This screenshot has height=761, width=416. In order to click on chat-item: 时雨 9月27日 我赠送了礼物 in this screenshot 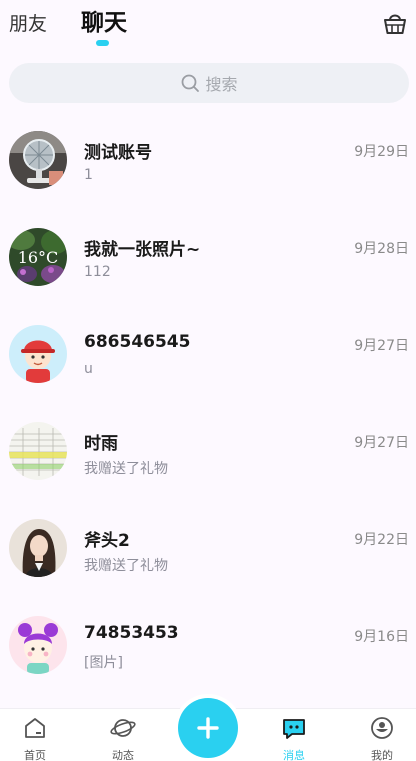, I will do `click(208, 454)`.